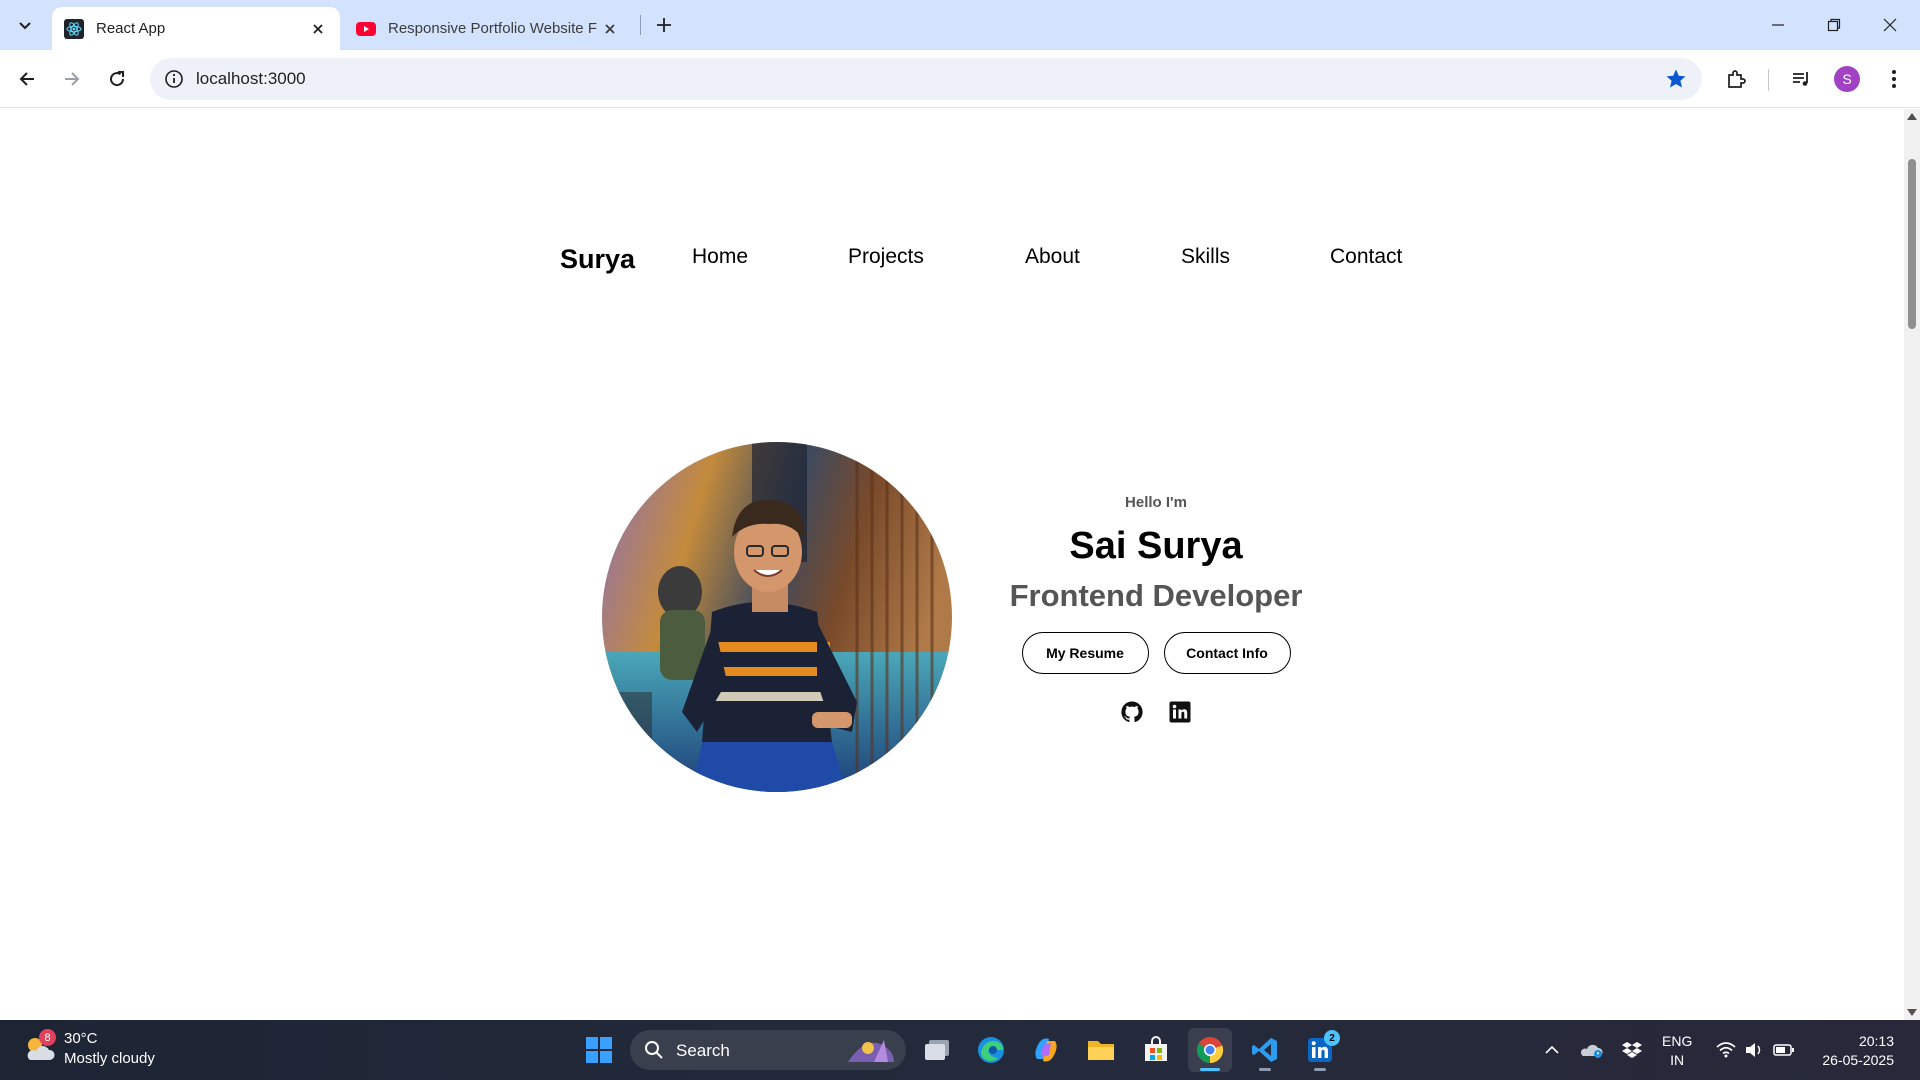 This screenshot has height=1080, width=1920. Describe the element at coordinates (1890, 25) in the screenshot. I see `close-window-button` at that location.